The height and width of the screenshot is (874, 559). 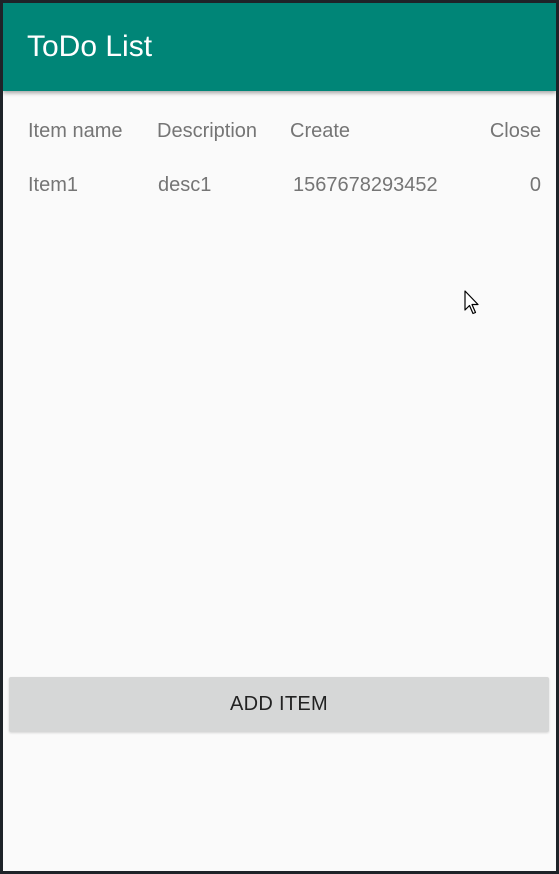 What do you see at coordinates (53, 185) in the screenshot?
I see `cell-item-name: Item1` at bounding box center [53, 185].